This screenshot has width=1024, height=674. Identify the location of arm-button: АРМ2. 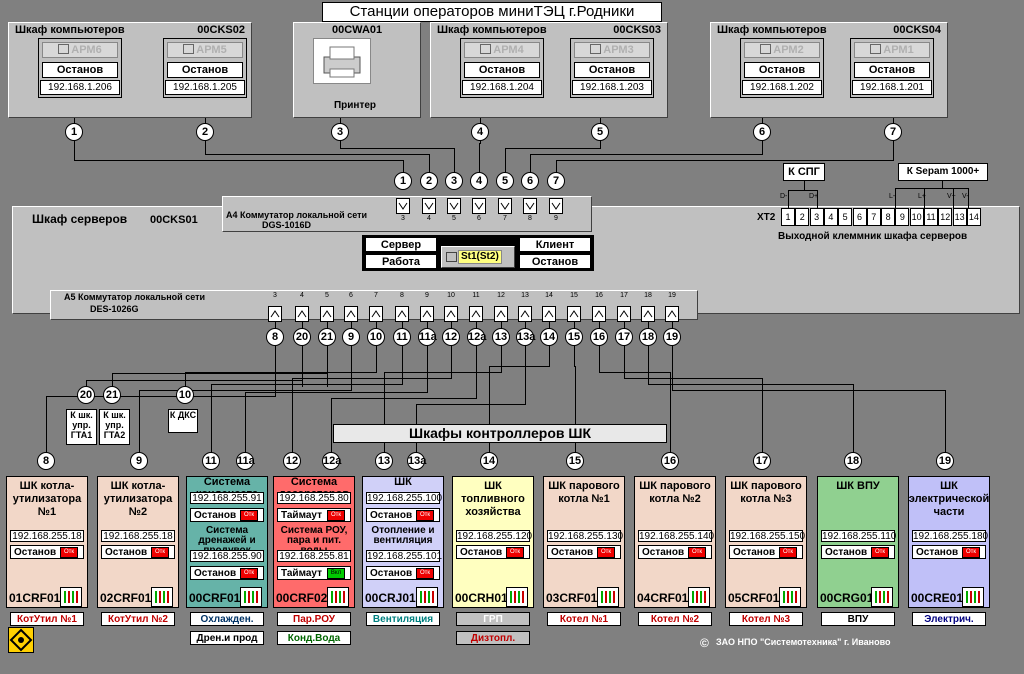
(782, 50).